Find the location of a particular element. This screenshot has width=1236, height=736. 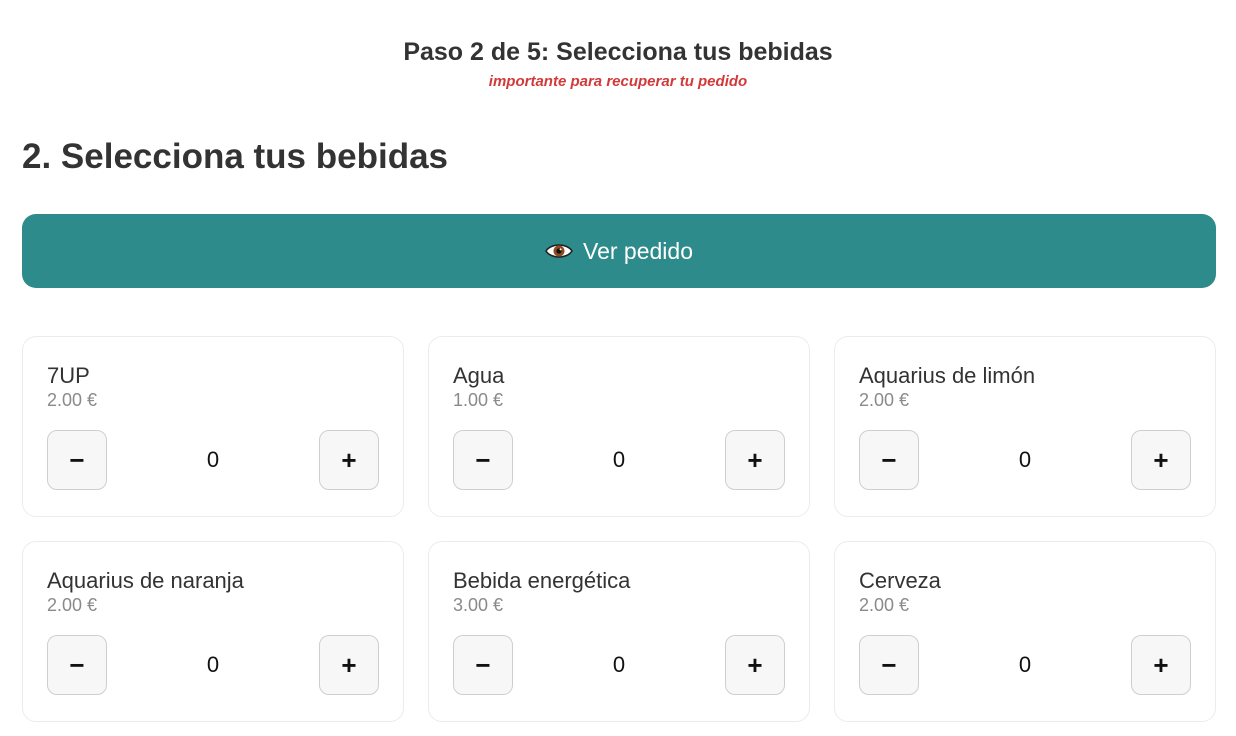

product-name: 7UP is located at coordinates (68, 375).